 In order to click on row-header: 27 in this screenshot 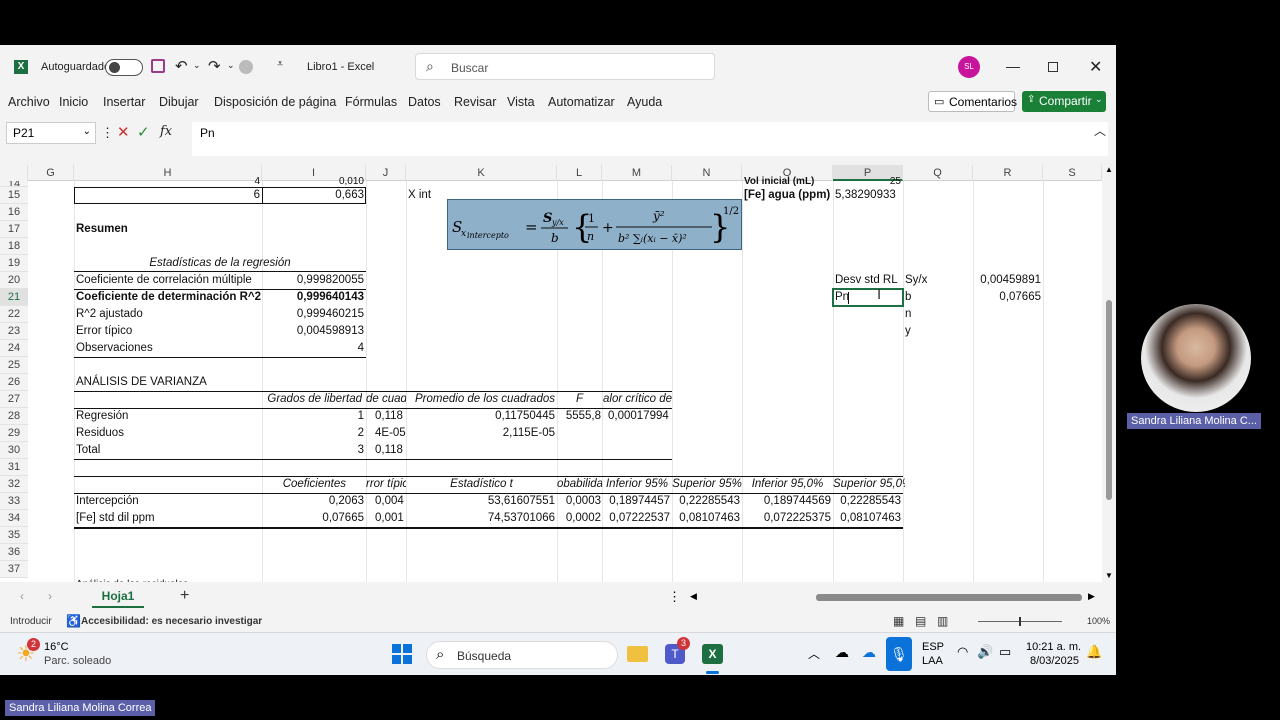, I will do `click(14, 399)`.